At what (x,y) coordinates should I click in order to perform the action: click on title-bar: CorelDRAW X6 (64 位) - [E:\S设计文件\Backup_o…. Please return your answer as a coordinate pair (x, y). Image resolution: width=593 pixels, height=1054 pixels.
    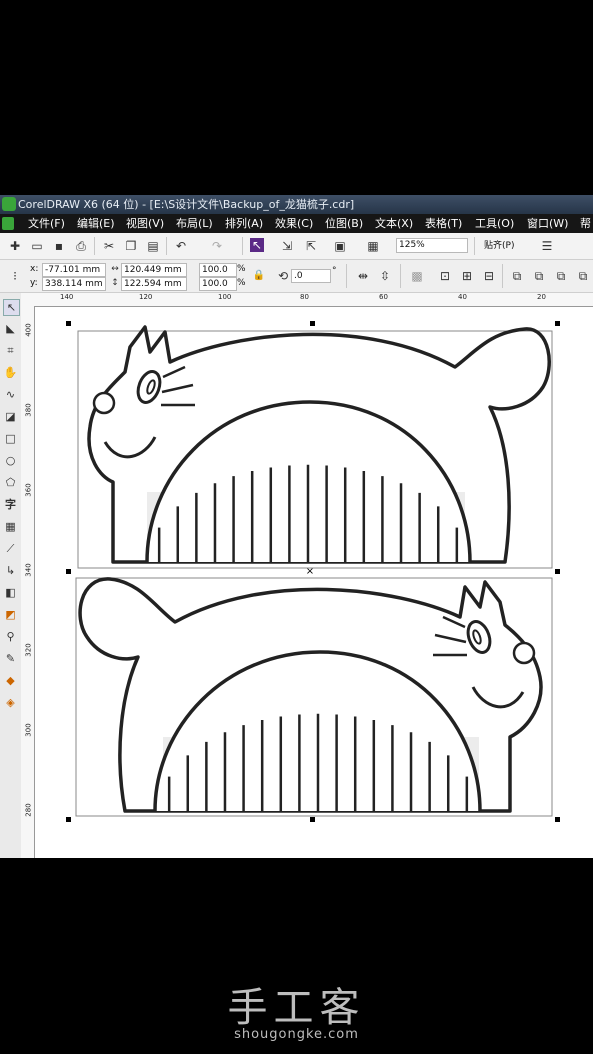
    Looking at the image, I should click on (296, 204).